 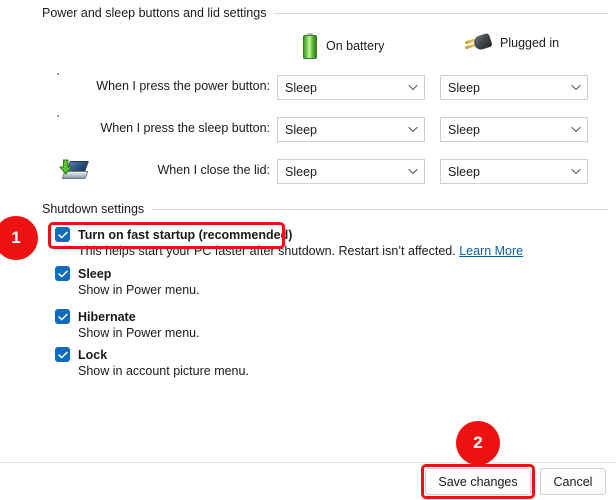 I want to click on checkbox-sleep, so click(x=62, y=273).